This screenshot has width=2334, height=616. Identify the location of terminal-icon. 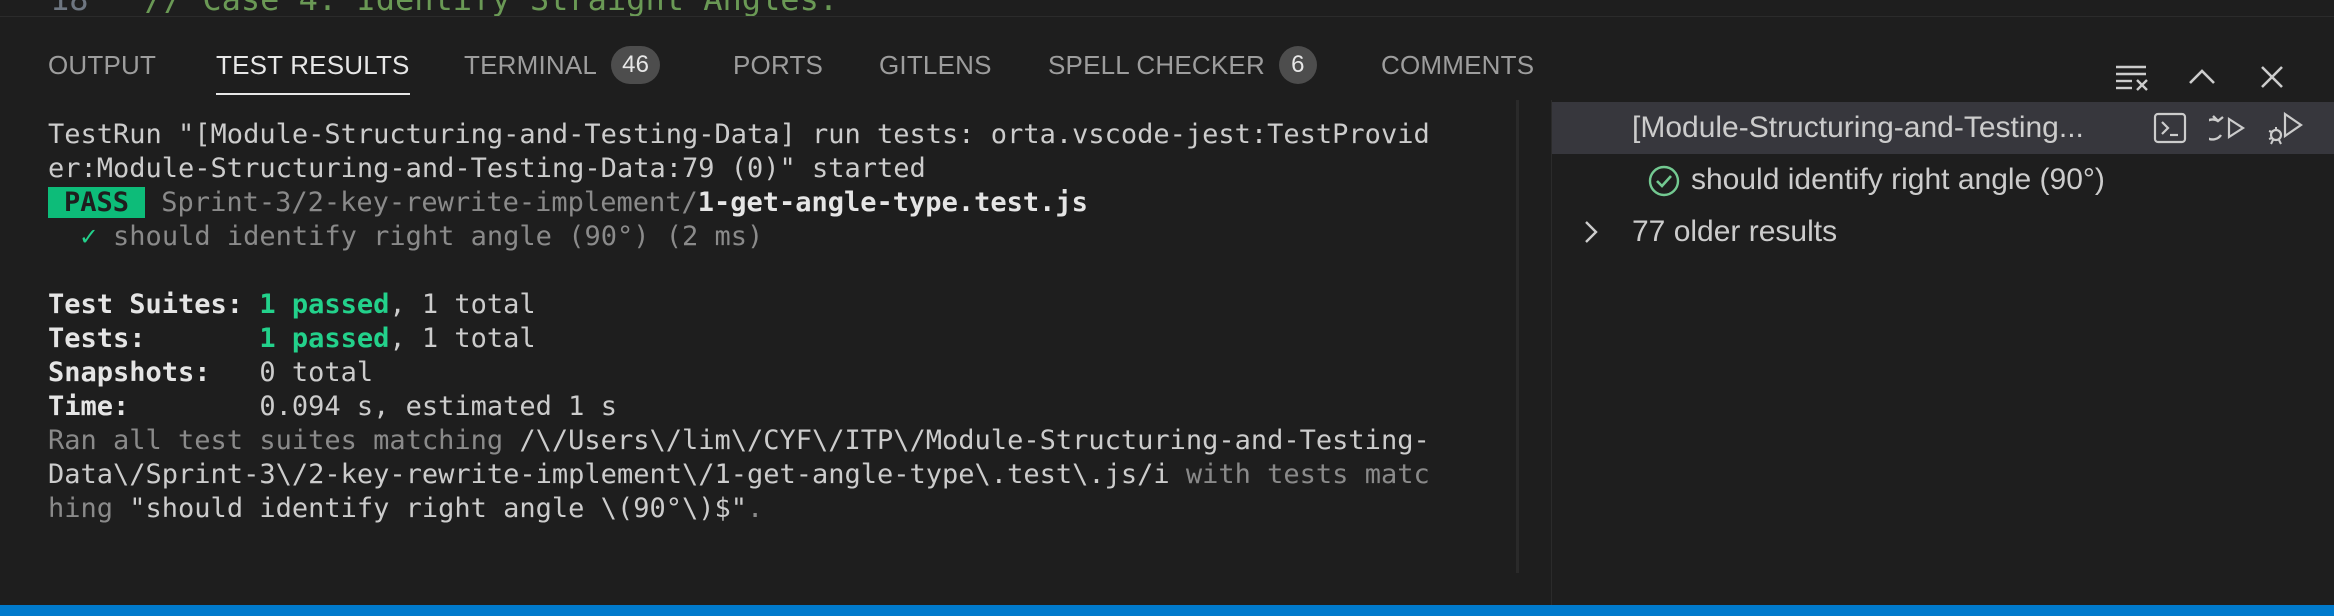
(2170, 128).